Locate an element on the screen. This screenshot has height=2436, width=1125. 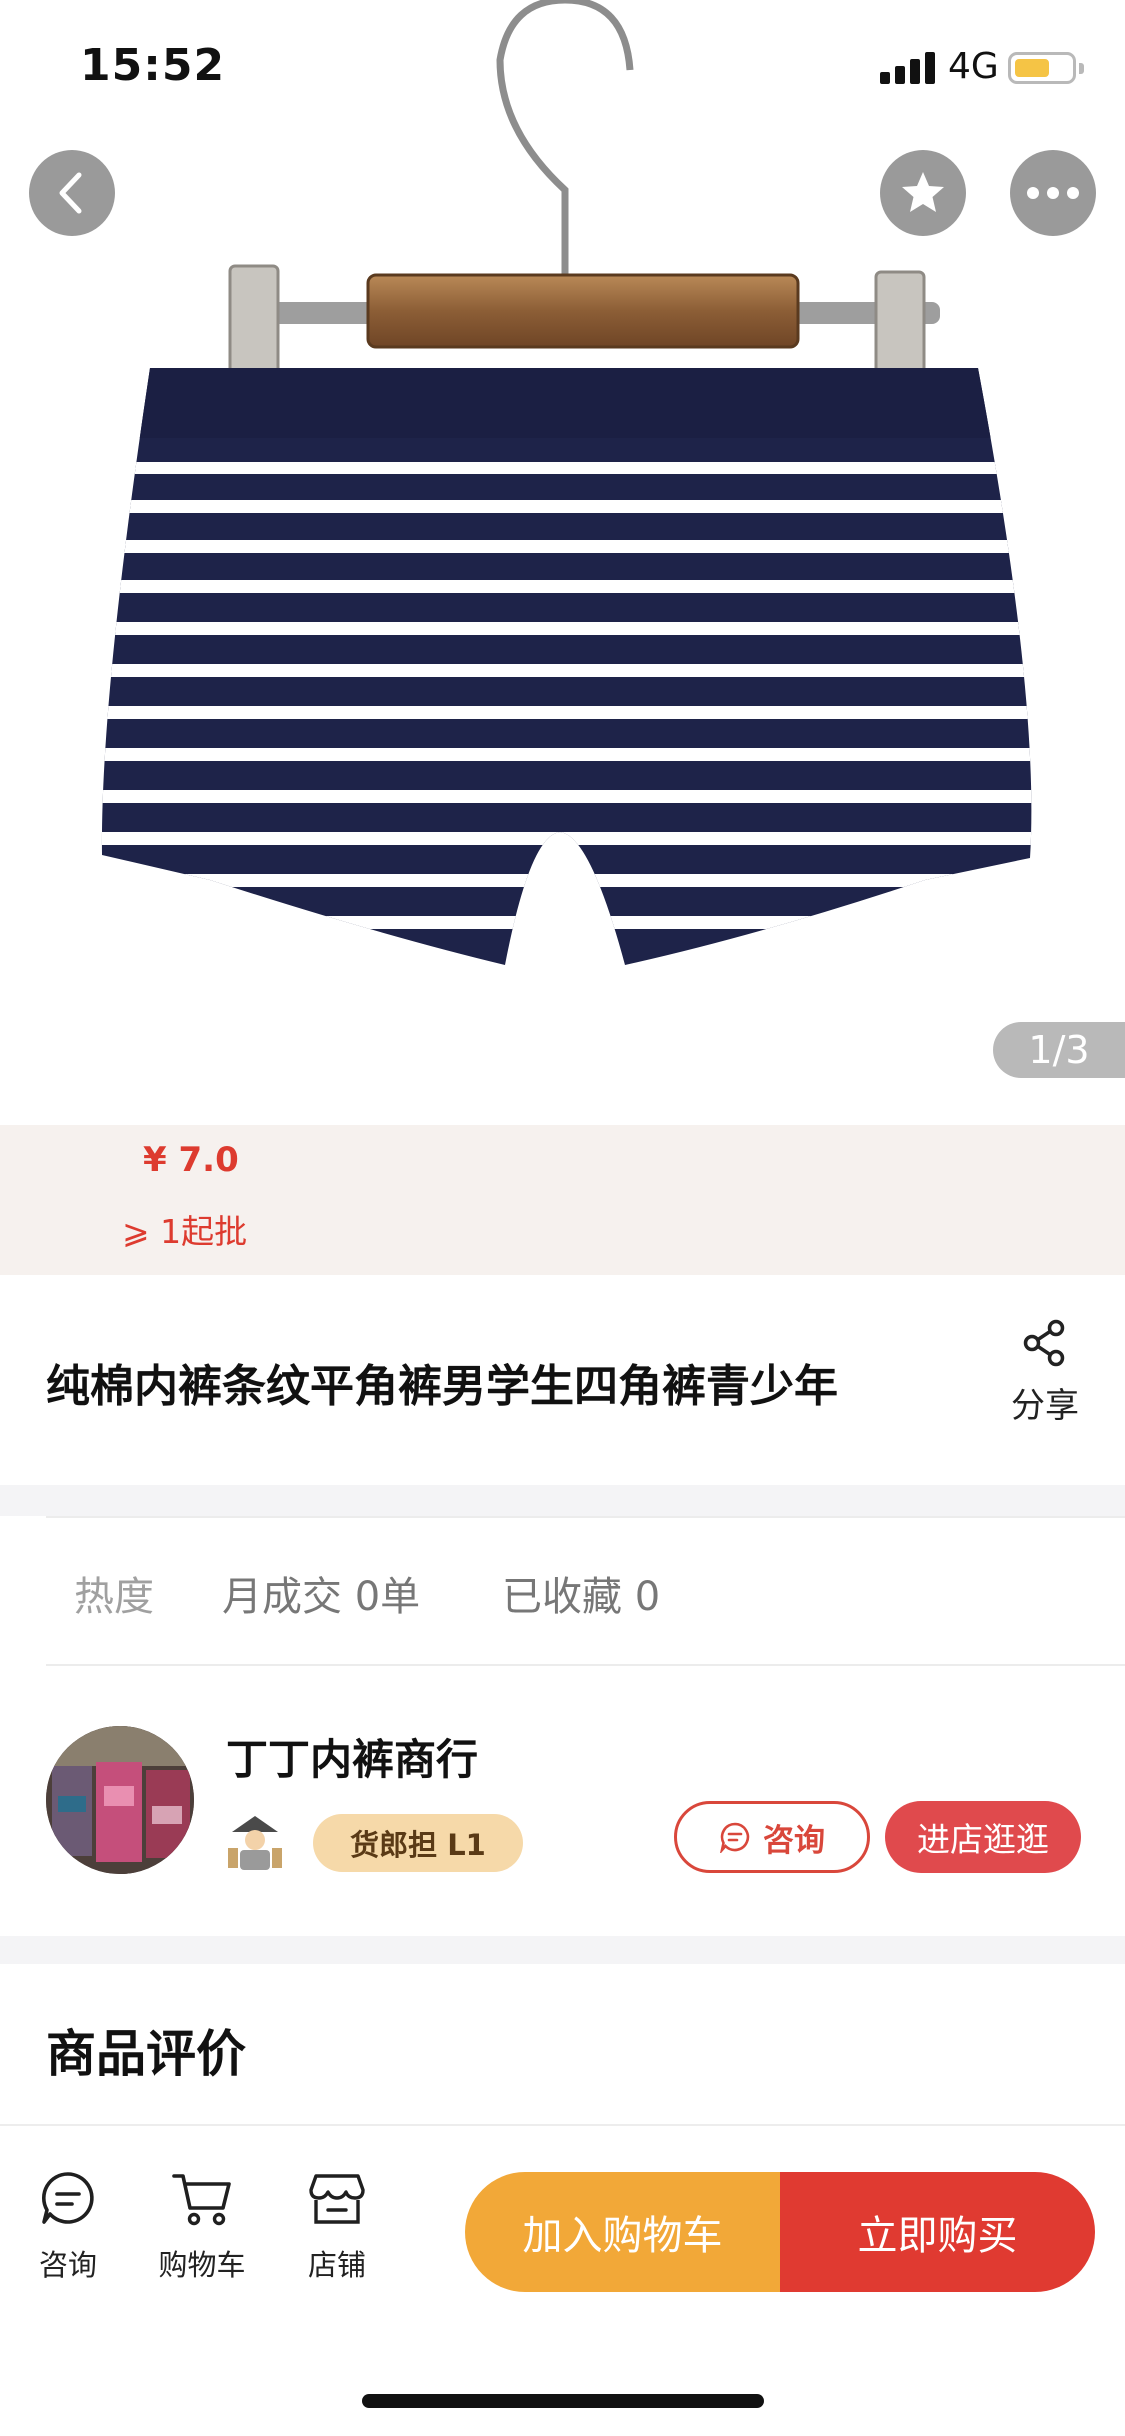
image-pager: 1/3 is located at coordinates (1059, 1050).